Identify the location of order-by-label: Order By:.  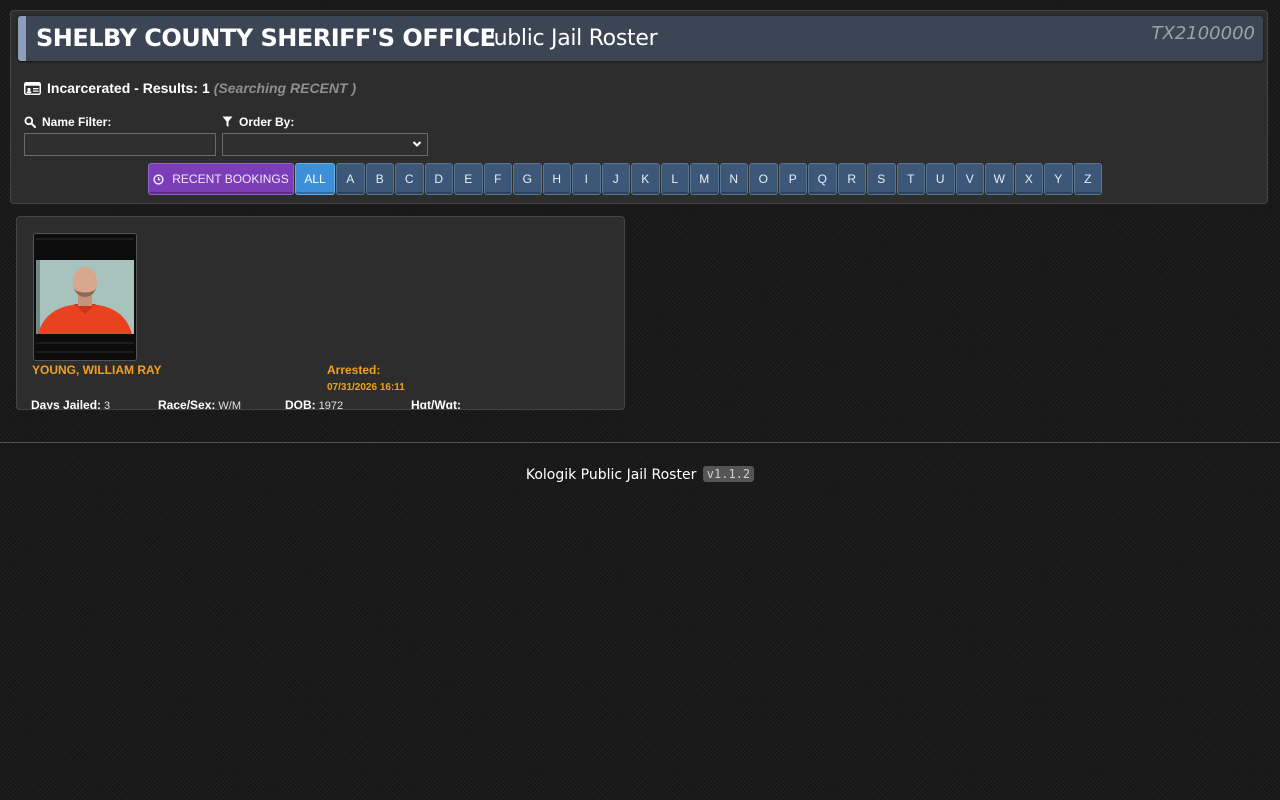
(258, 122).